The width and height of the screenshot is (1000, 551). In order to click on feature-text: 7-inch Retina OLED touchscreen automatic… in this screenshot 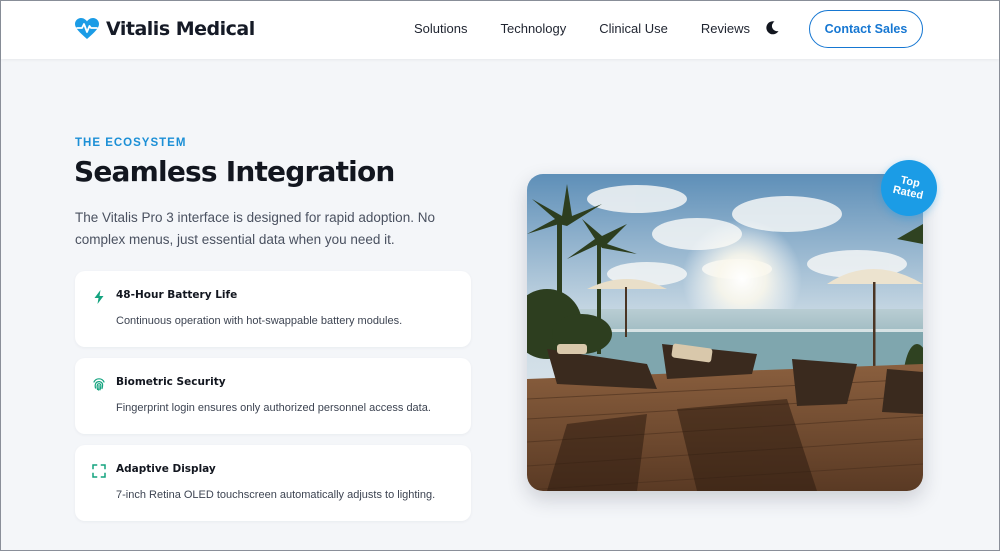, I will do `click(276, 495)`.